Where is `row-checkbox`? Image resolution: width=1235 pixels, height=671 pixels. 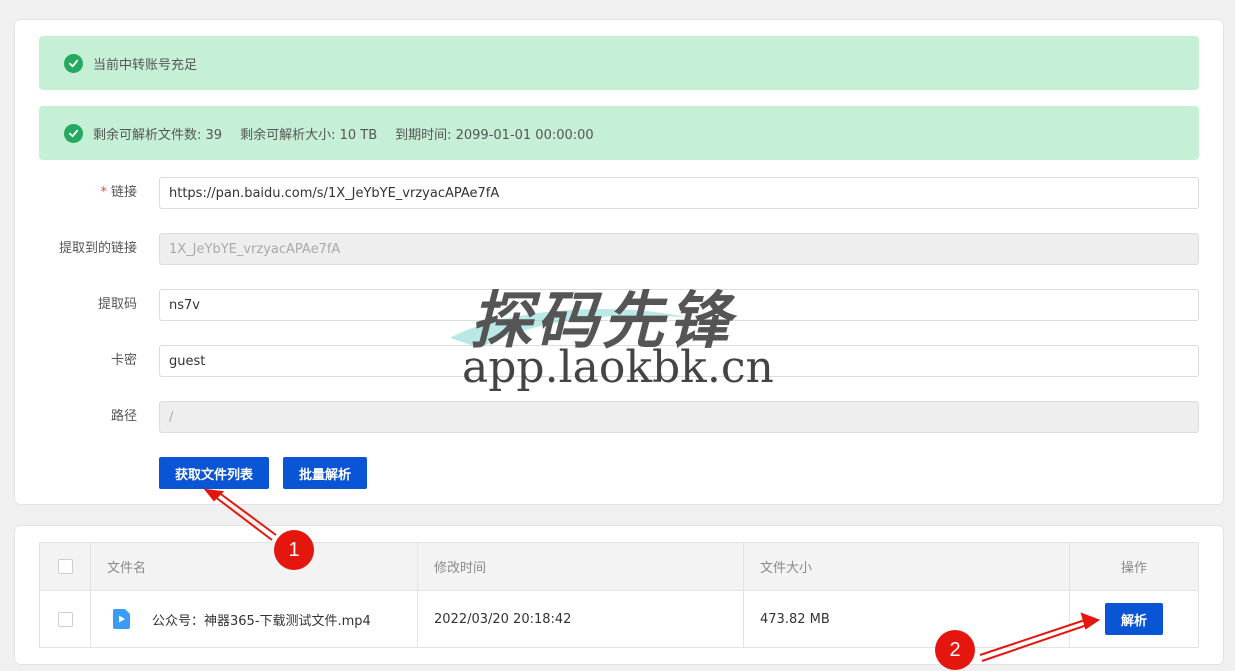 row-checkbox is located at coordinates (65, 619).